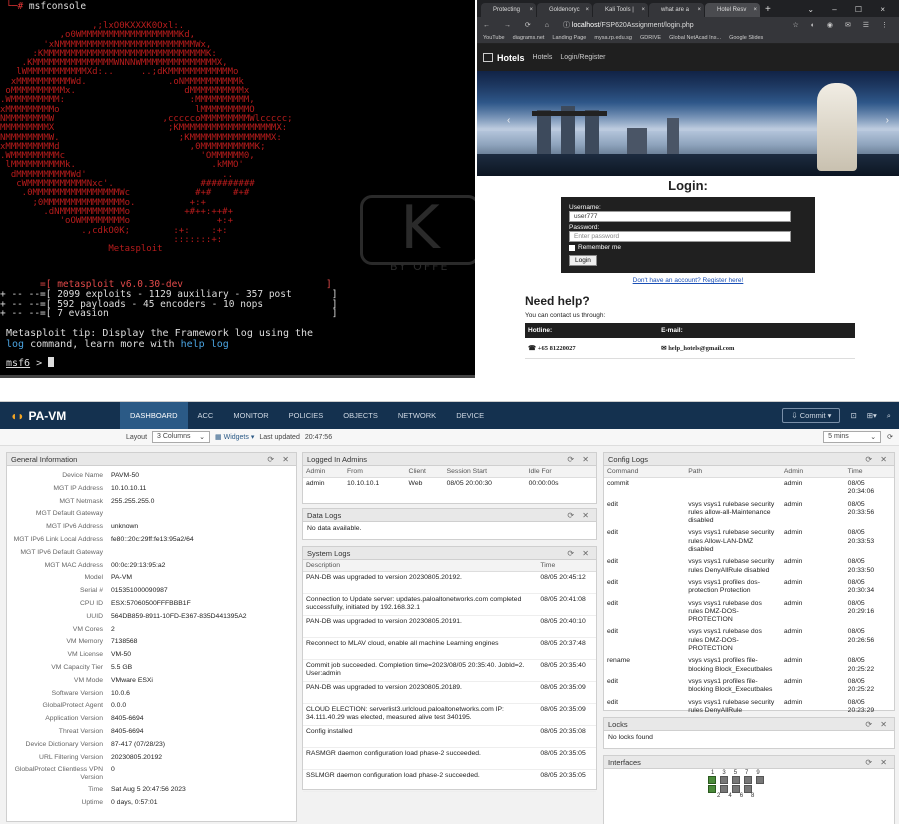 This screenshot has height=824, width=899. Describe the element at coordinates (234, 437) in the screenshot. I see `widgets-menu: ▦ Widgets ▾` at that location.